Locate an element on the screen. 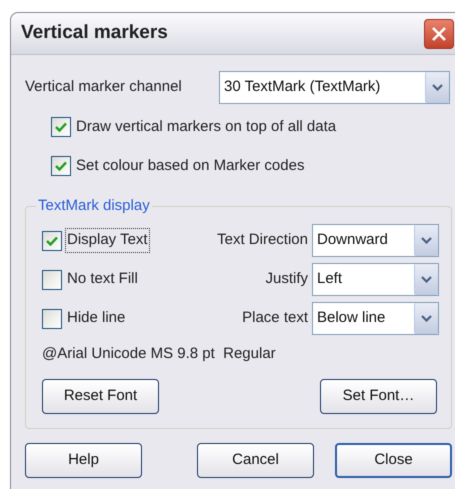  dialog-button: Help is located at coordinates (83, 460).